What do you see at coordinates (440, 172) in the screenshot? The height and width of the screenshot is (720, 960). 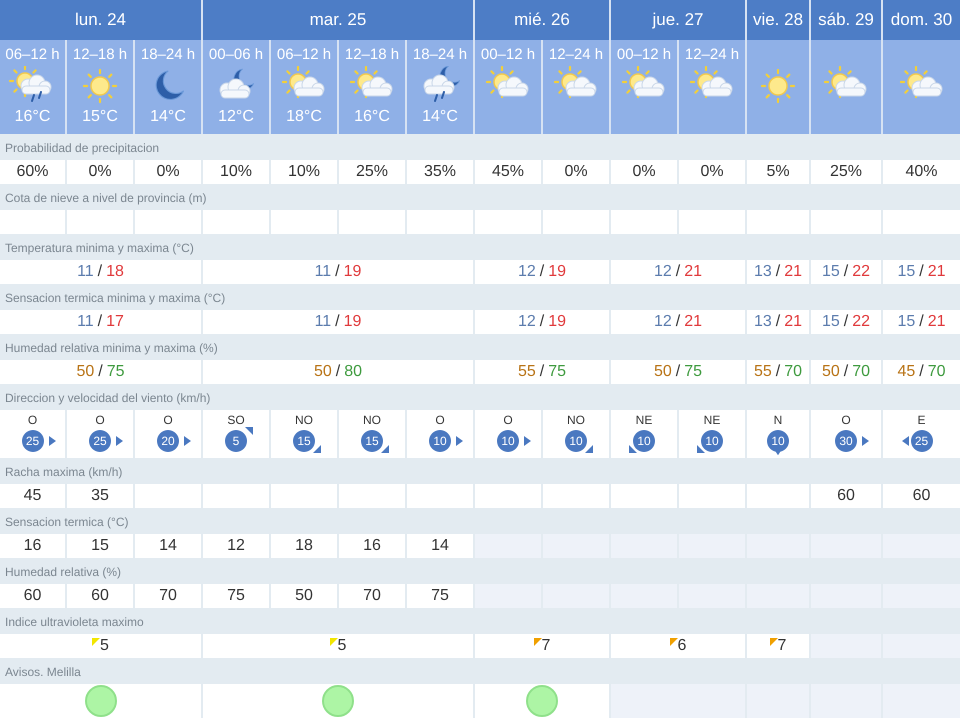 I see `table-cell: 35%` at bounding box center [440, 172].